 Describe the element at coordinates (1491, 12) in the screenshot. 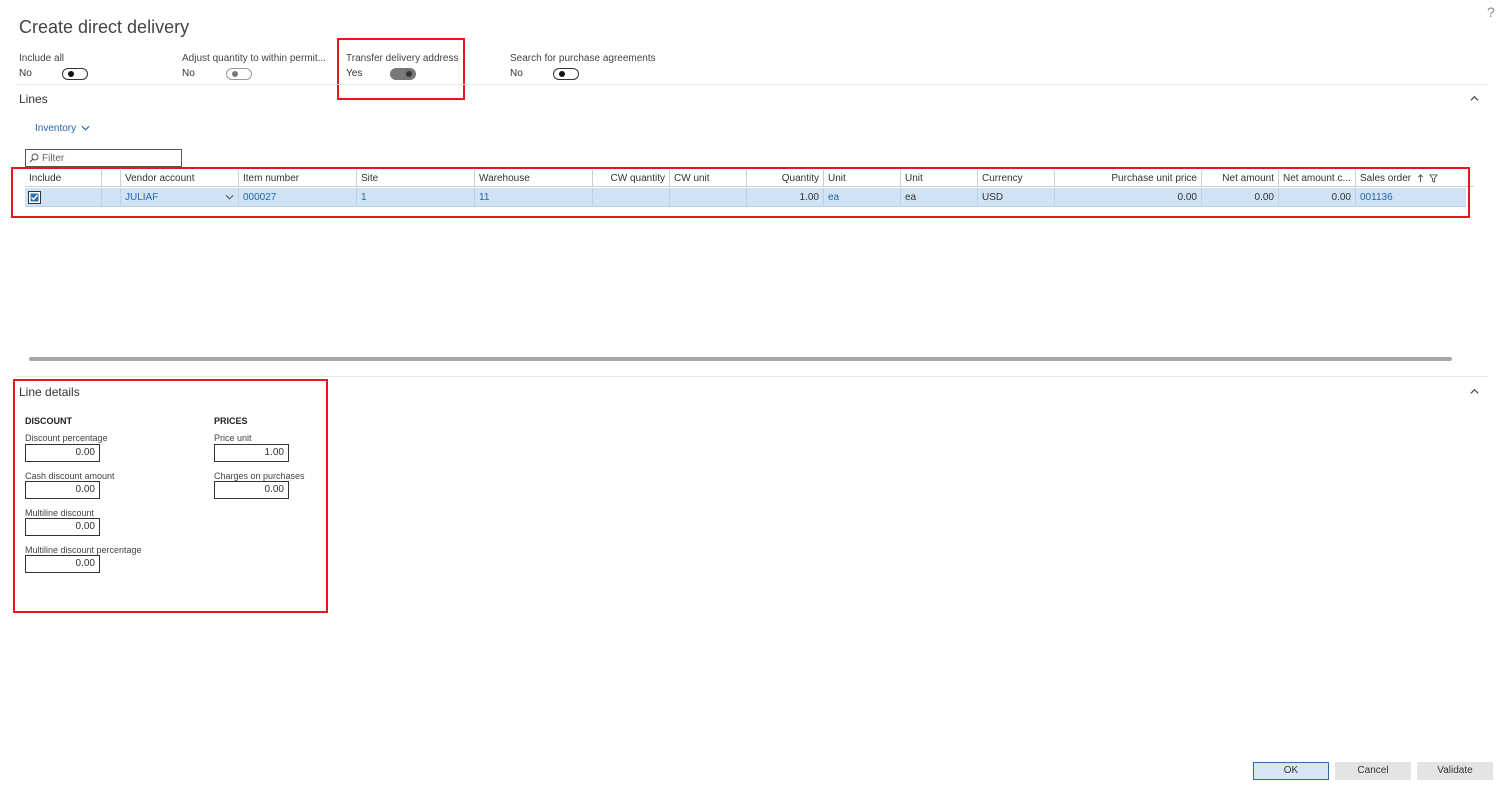

I see `help-icon: ?` at that location.